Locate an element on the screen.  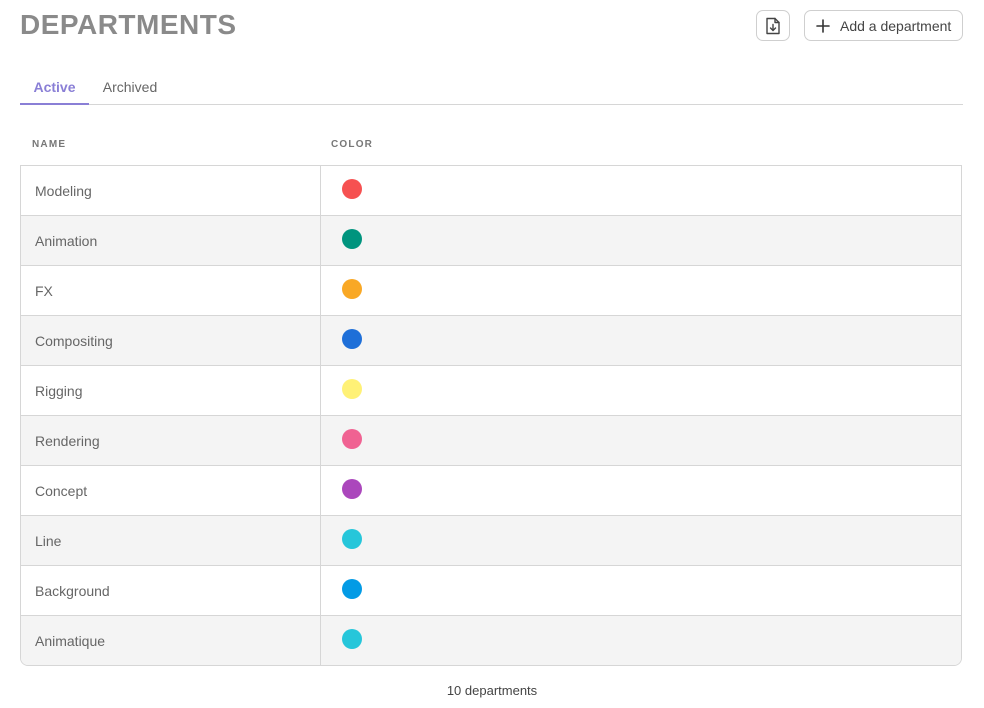
table-row: Rendering is located at coordinates (491, 441).